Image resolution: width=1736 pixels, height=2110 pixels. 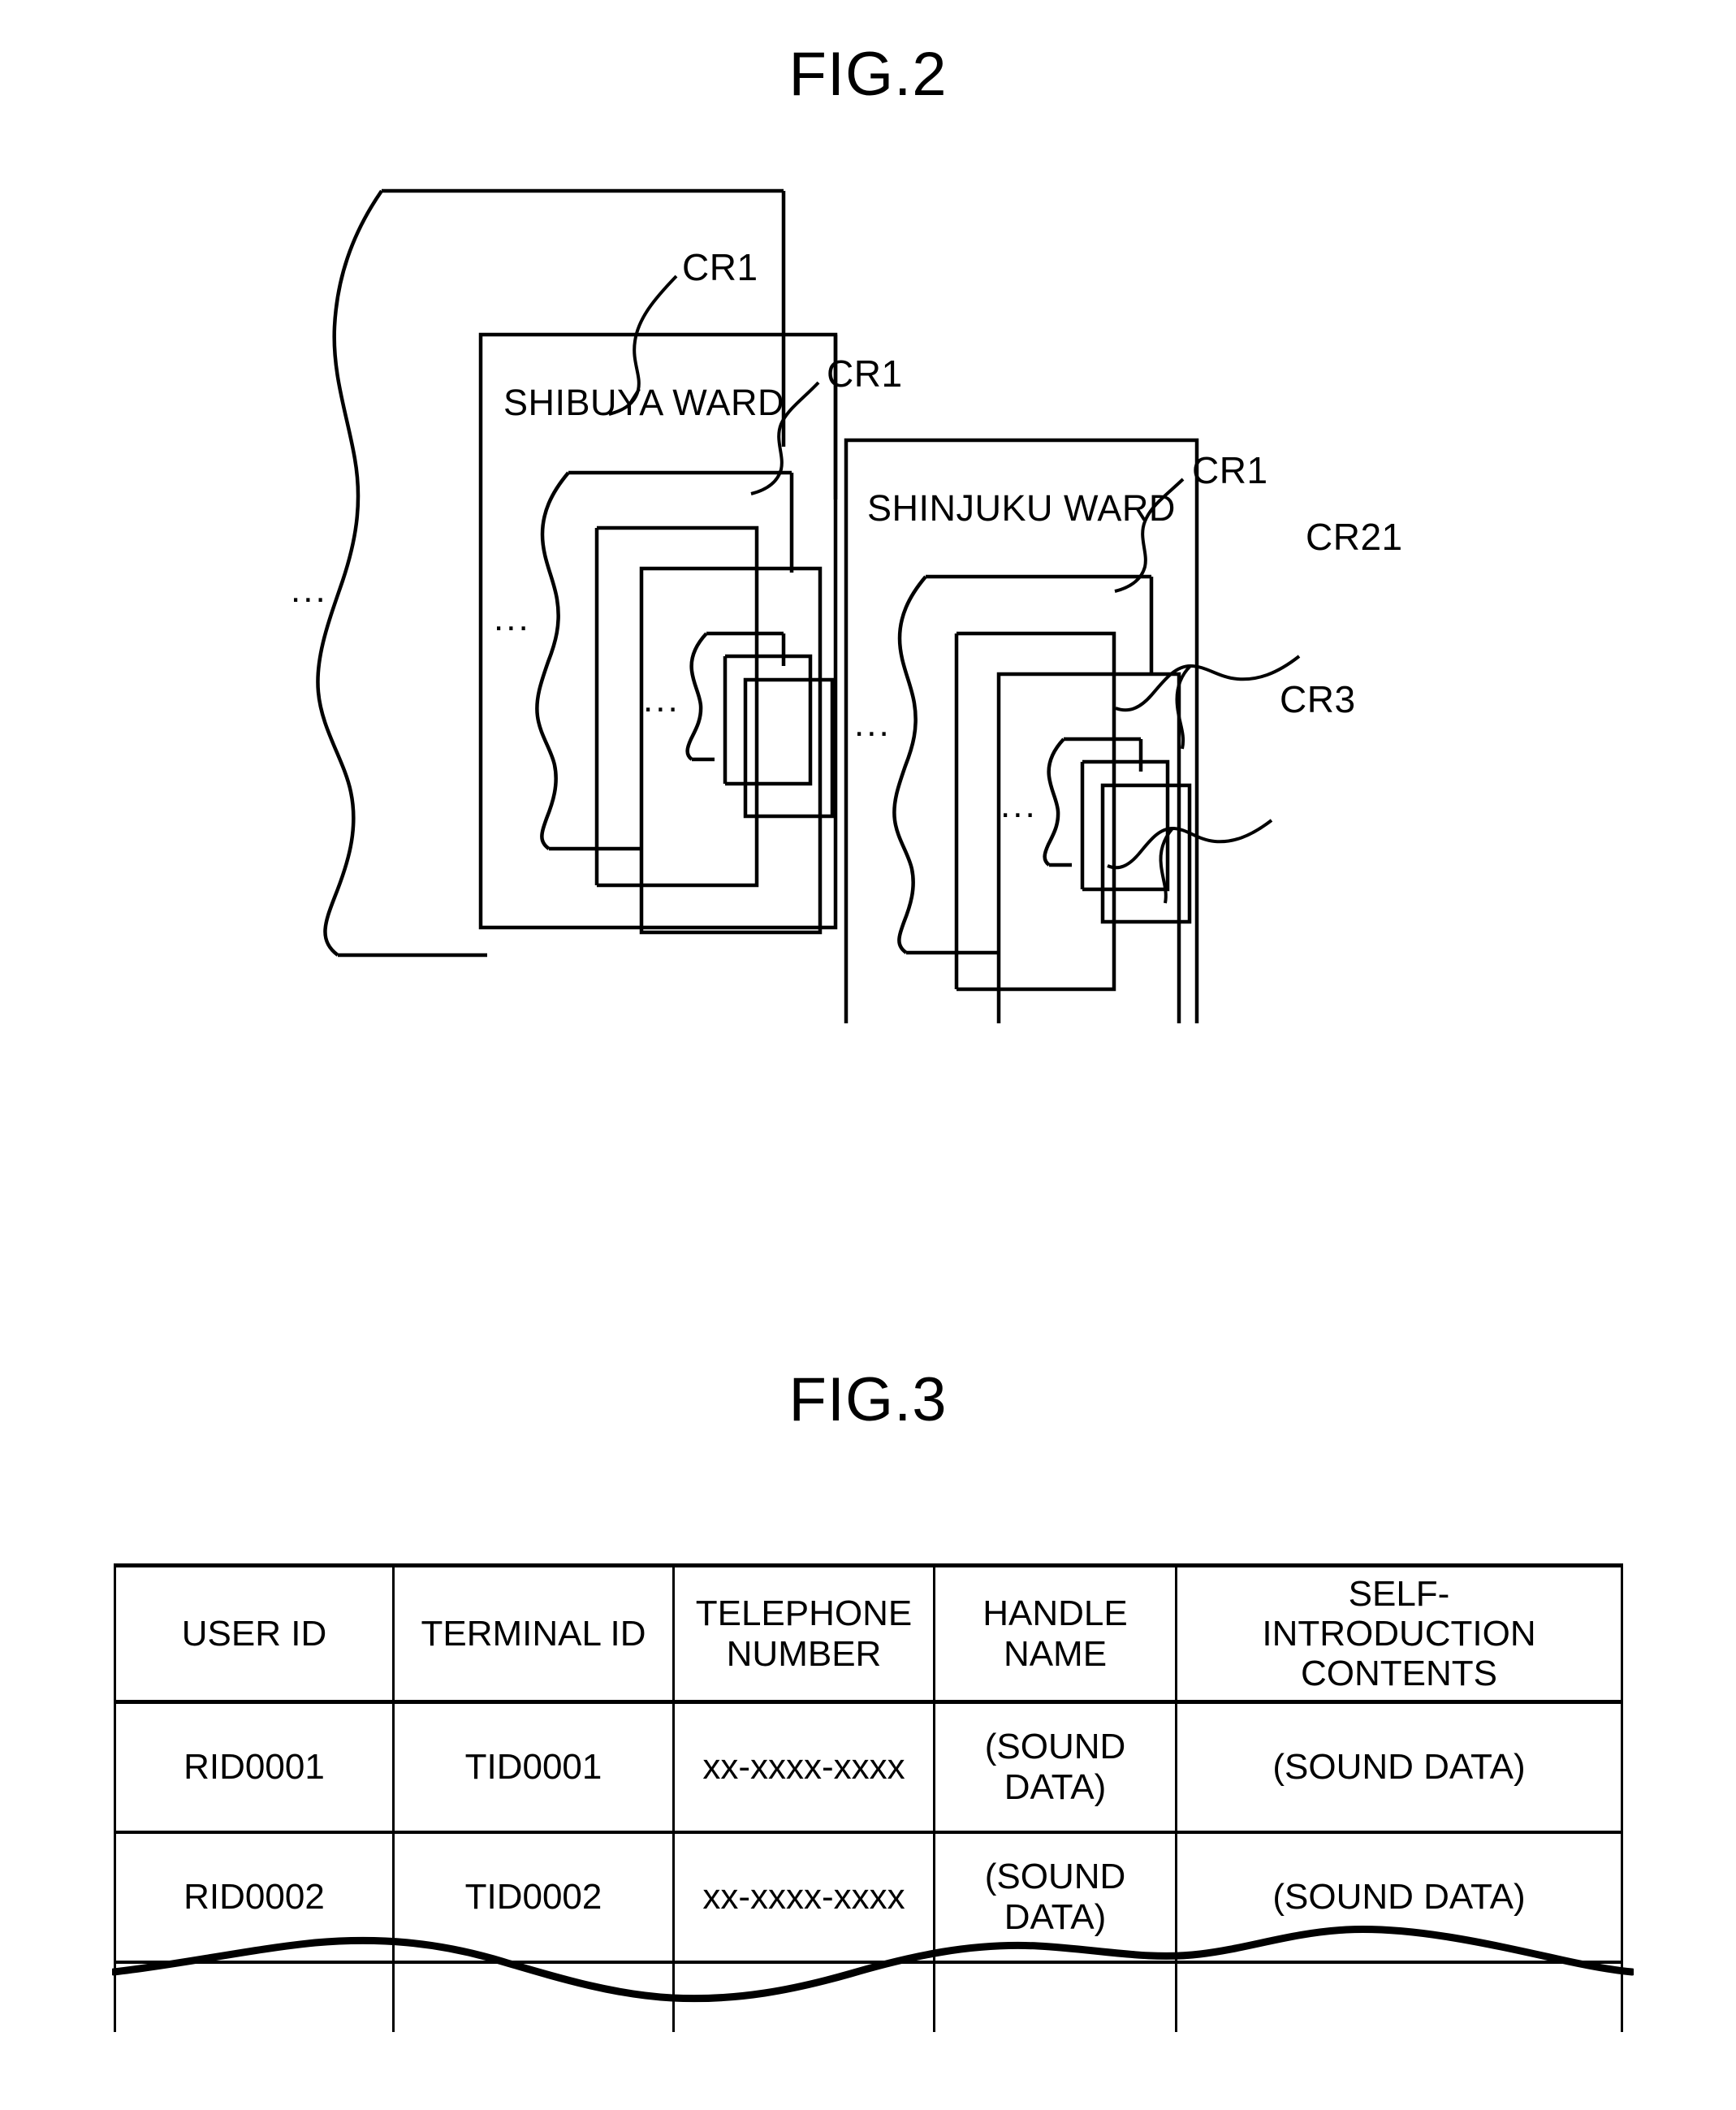 I want to click on table-truncation-break, so click(x=873, y=1964).